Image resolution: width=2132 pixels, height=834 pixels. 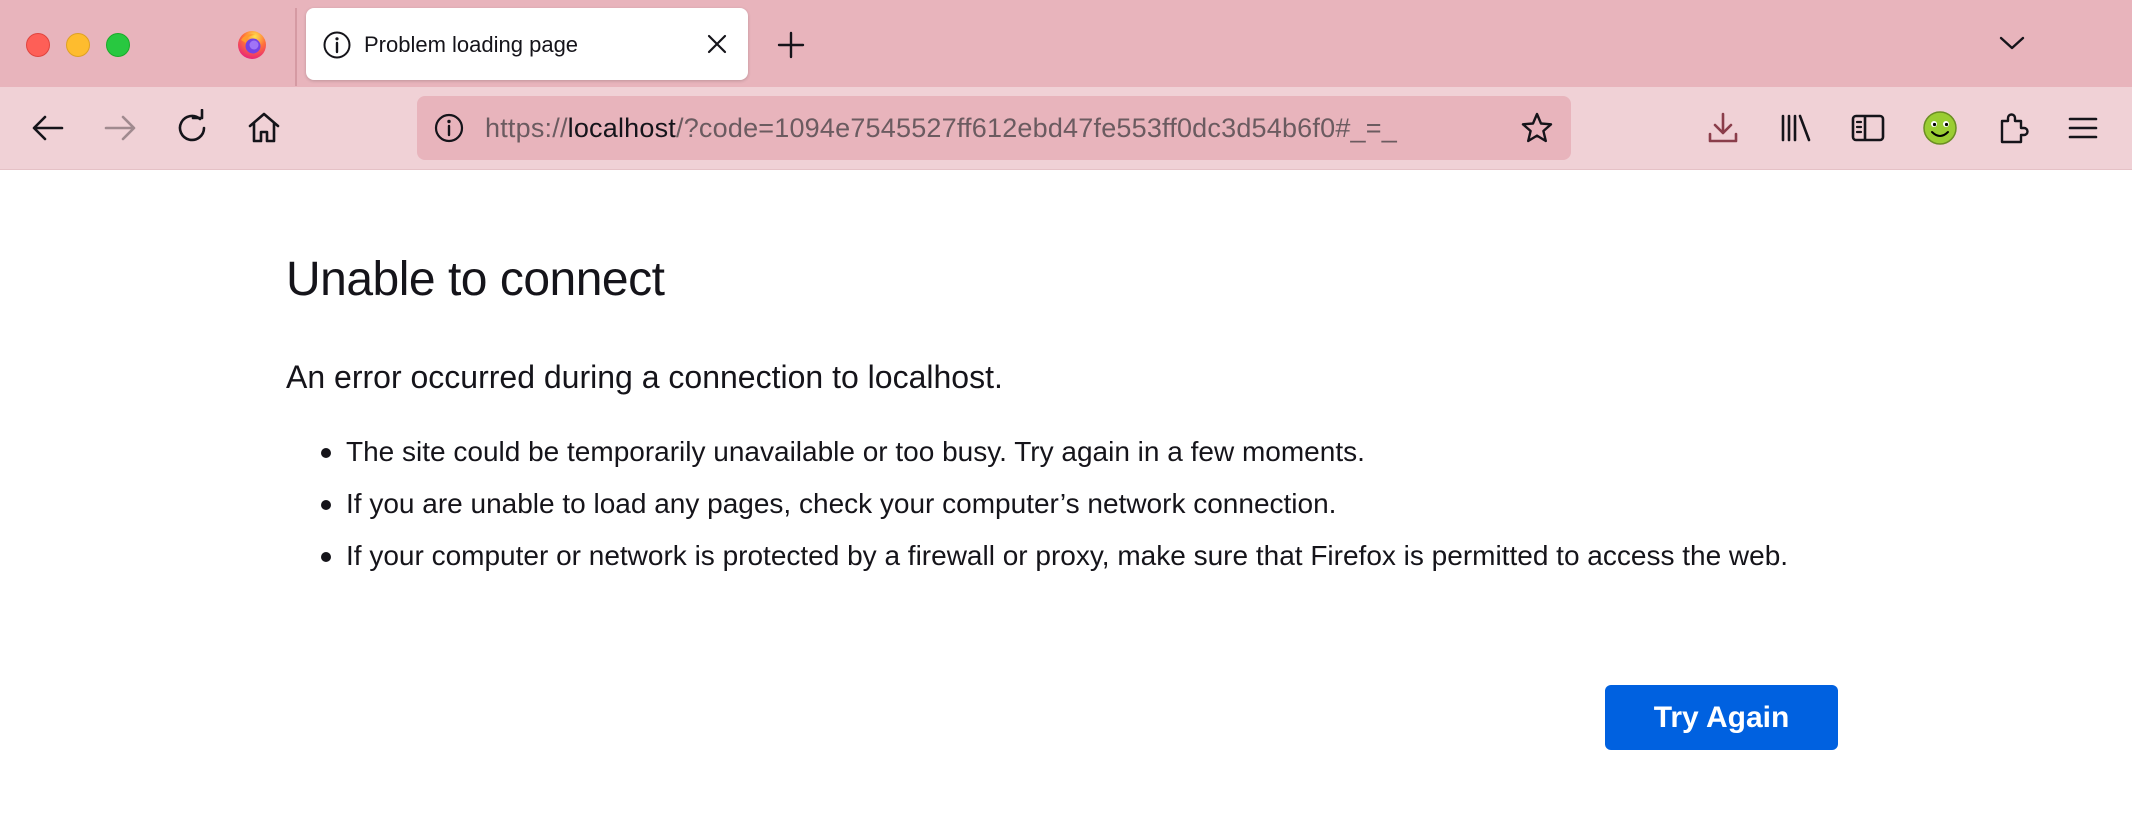 What do you see at coordinates (1537, 128) in the screenshot?
I see `bookmark-star-icon` at bounding box center [1537, 128].